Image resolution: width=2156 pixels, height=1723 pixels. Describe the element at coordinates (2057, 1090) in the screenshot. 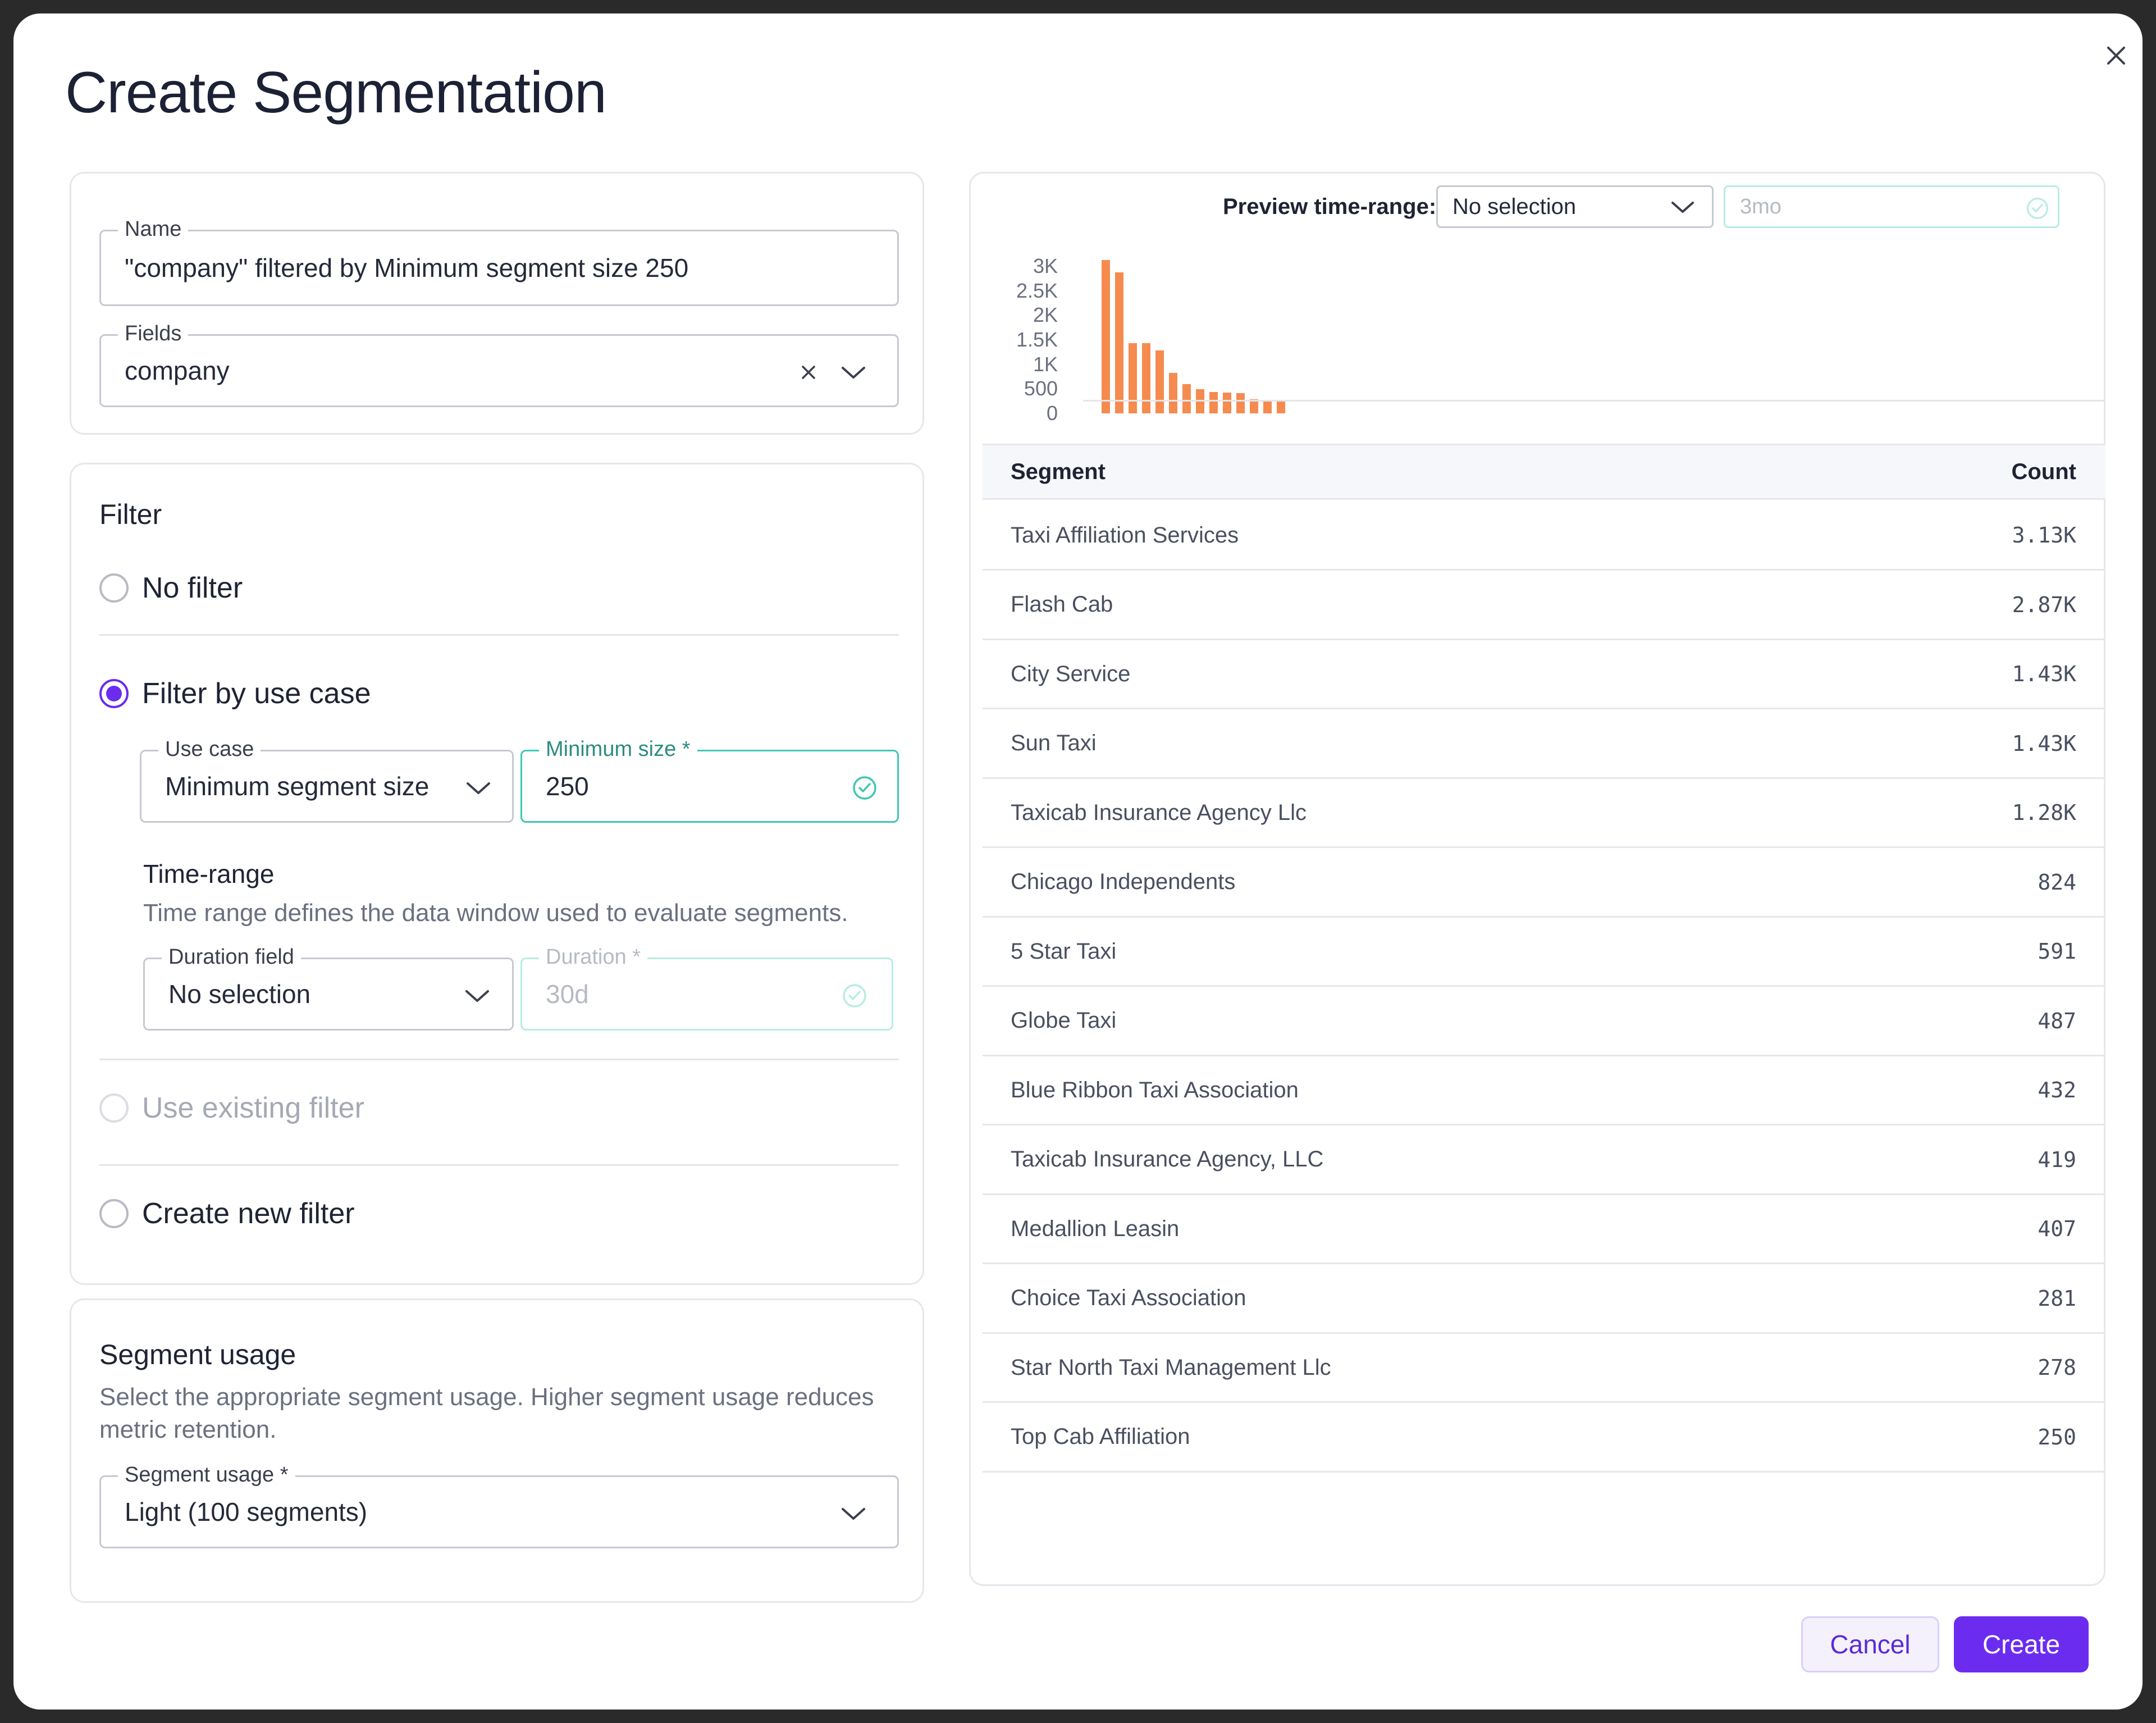

I see `segment-count: 432` at that location.